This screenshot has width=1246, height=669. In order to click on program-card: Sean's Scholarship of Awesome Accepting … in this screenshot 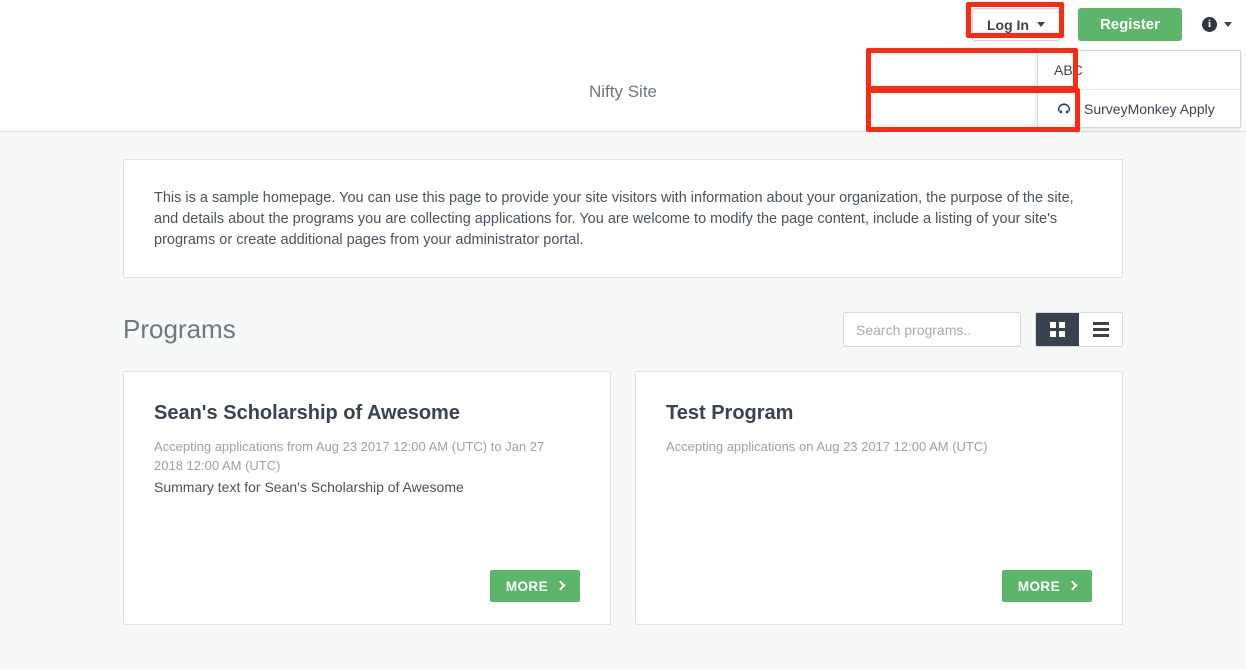, I will do `click(367, 498)`.